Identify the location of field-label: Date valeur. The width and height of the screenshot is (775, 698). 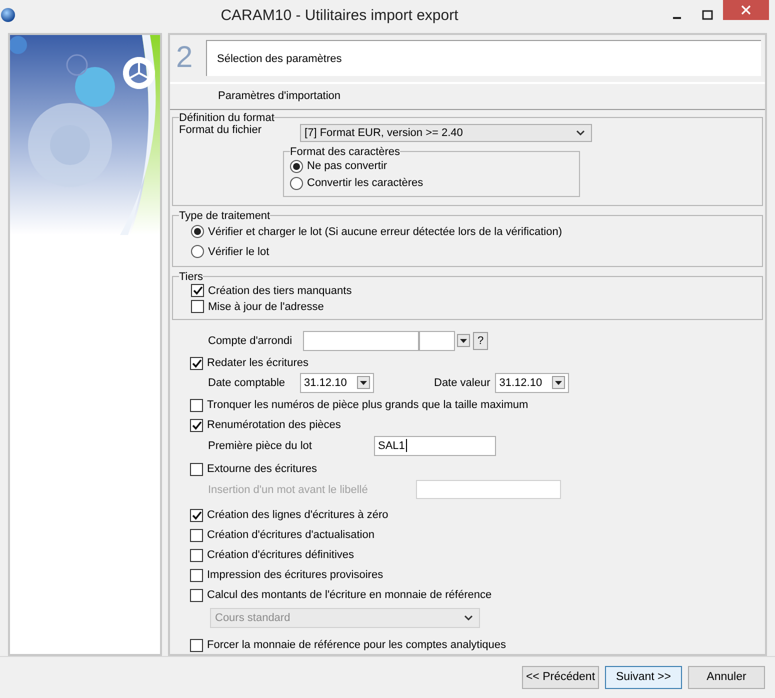
(462, 382).